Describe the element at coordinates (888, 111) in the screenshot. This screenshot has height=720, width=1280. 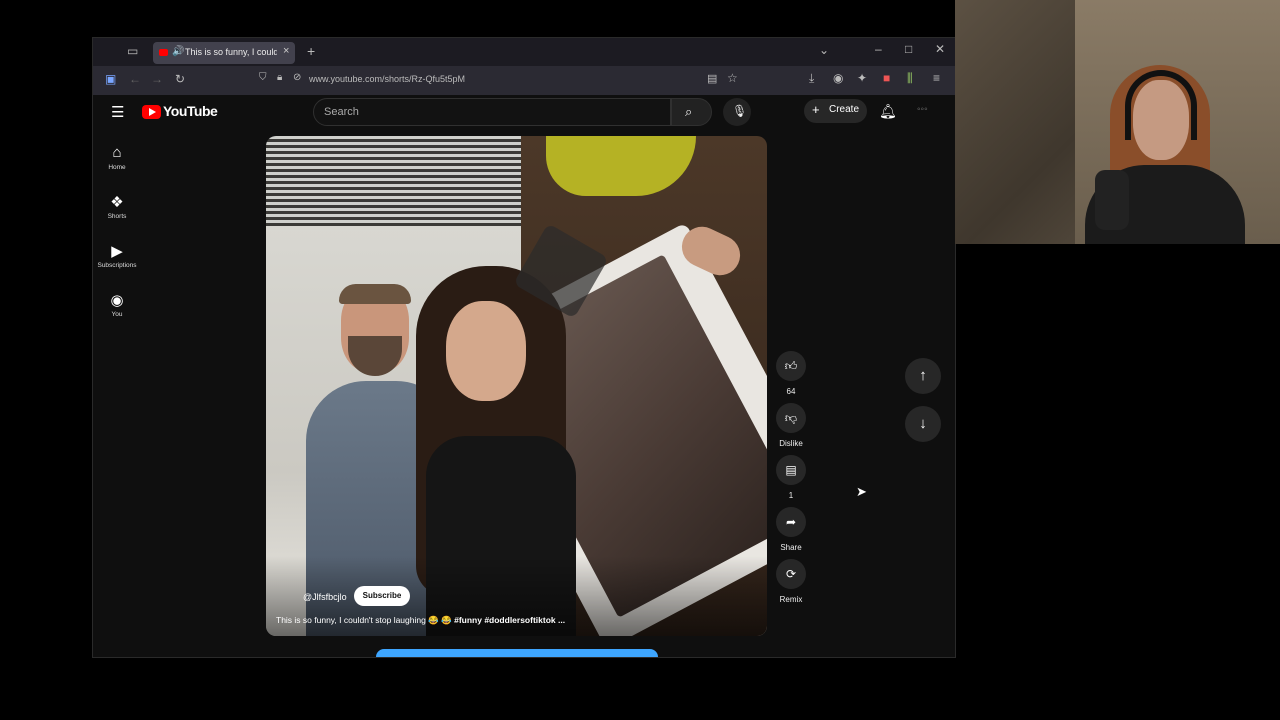
I see `notifications-bell-icon: 🔔︎` at that location.